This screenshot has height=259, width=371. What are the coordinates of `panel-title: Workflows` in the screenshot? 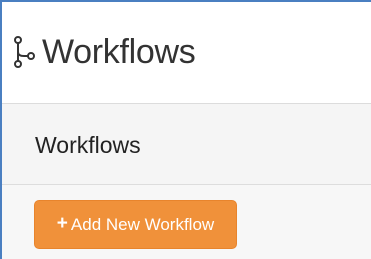 It's located at (88, 145).